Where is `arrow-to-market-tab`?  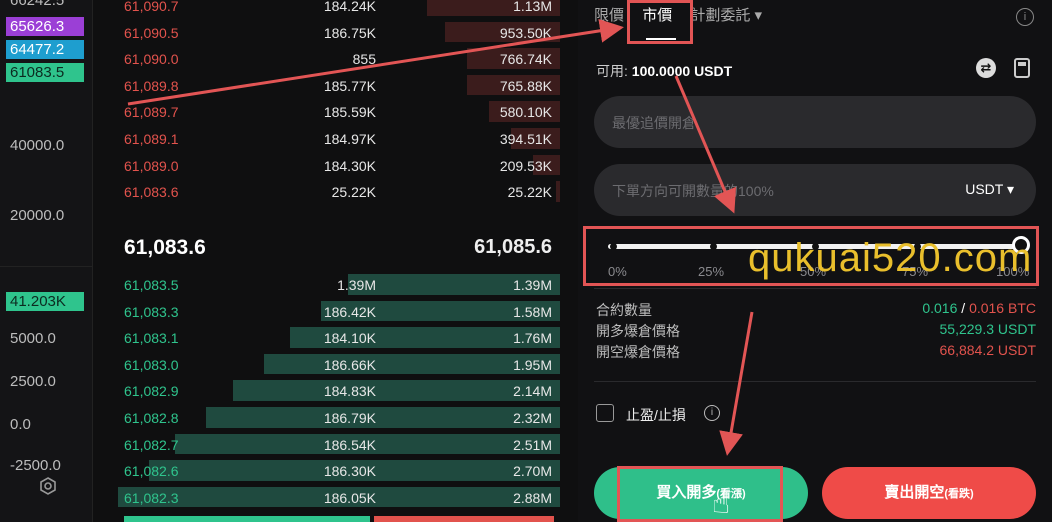
arrow-to-market-tab is located at coordinates (375, 62).